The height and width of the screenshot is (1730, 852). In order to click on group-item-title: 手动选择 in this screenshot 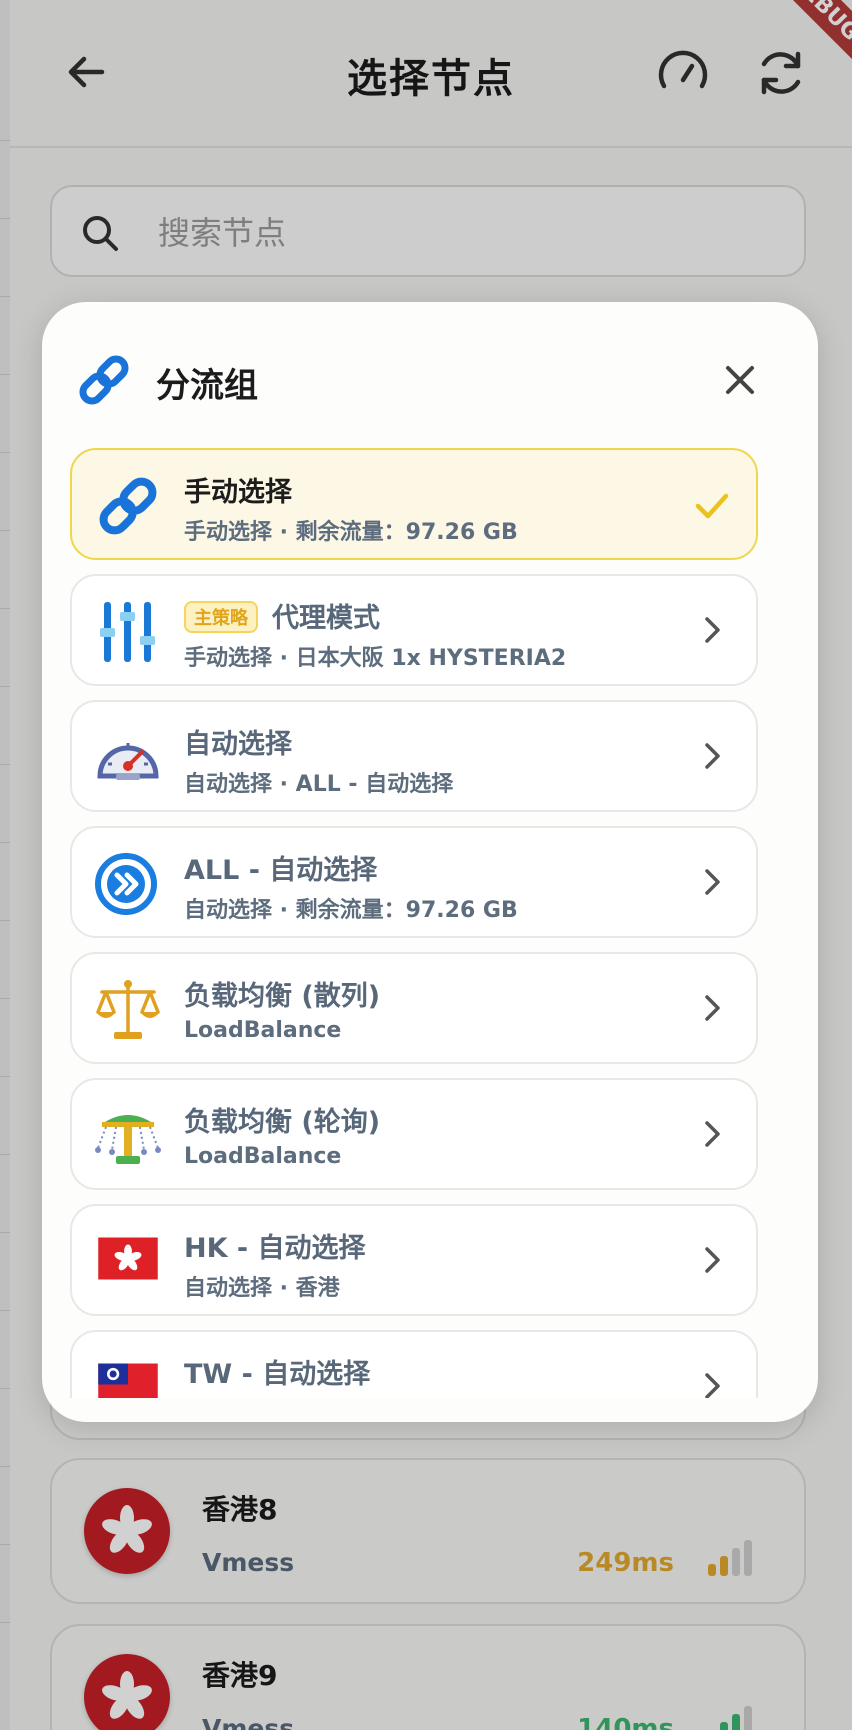, I will do `click(238, 492)`.